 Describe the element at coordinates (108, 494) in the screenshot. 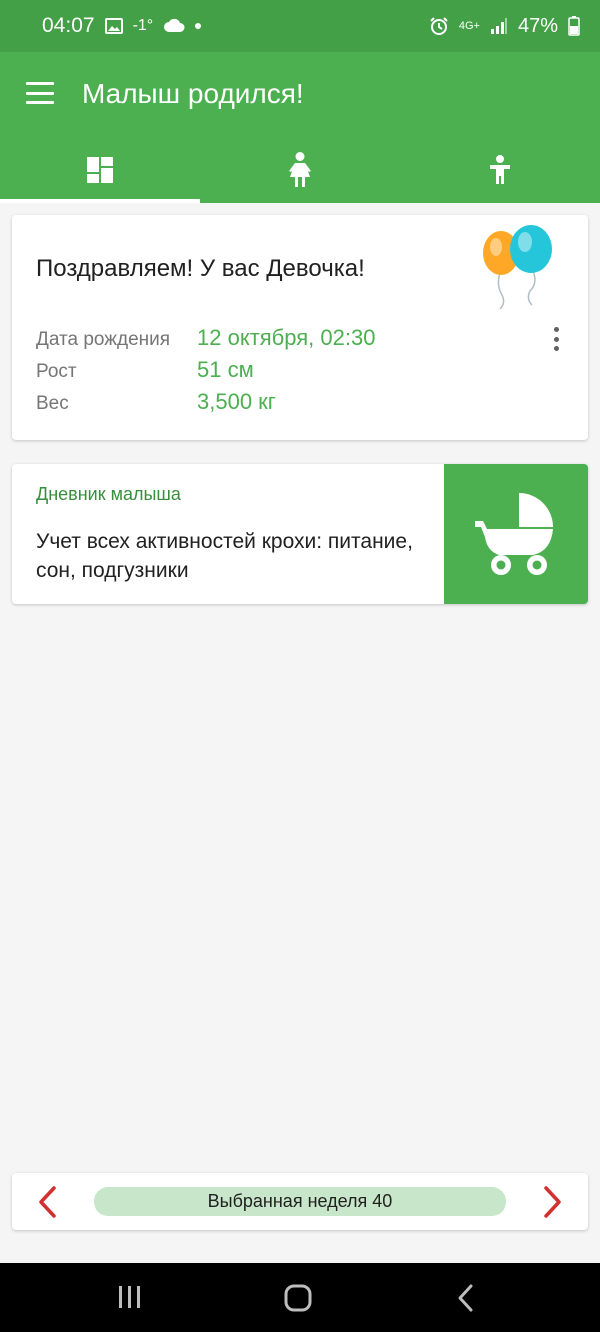

I see `diary-title: Дневник малыша` at that location.